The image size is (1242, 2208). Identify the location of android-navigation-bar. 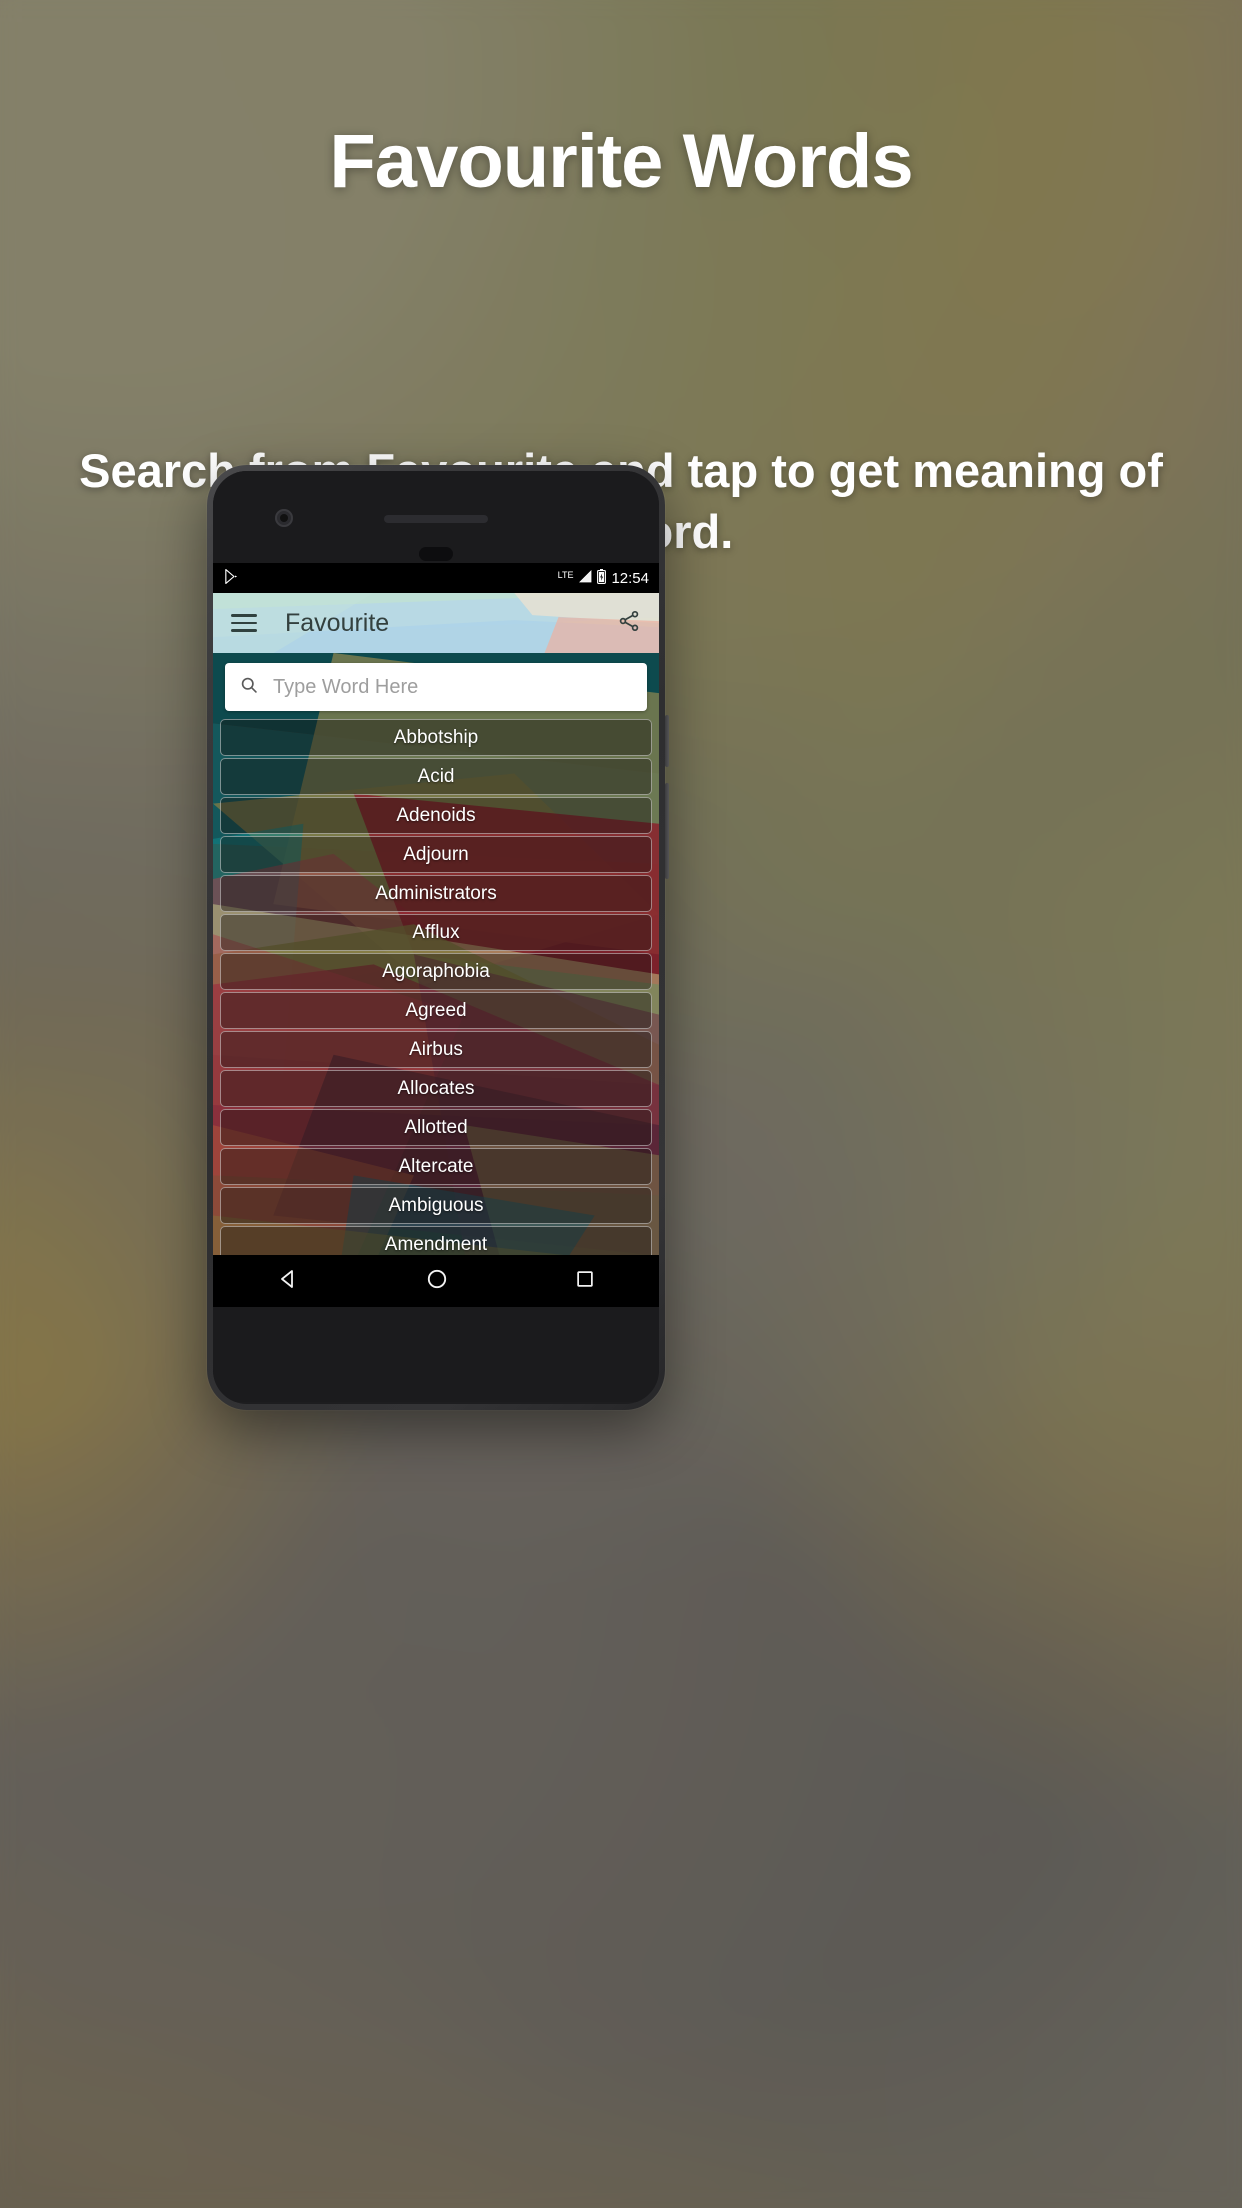
(436, 1281).